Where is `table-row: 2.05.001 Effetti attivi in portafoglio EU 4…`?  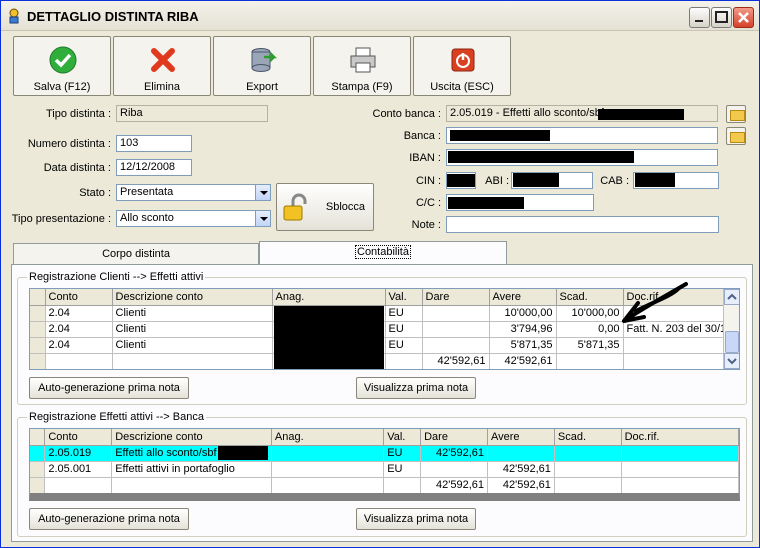
table-row: 2.05.001 Effetti attivi in portafoglio EU 4… is located at coordinates (384, 469).